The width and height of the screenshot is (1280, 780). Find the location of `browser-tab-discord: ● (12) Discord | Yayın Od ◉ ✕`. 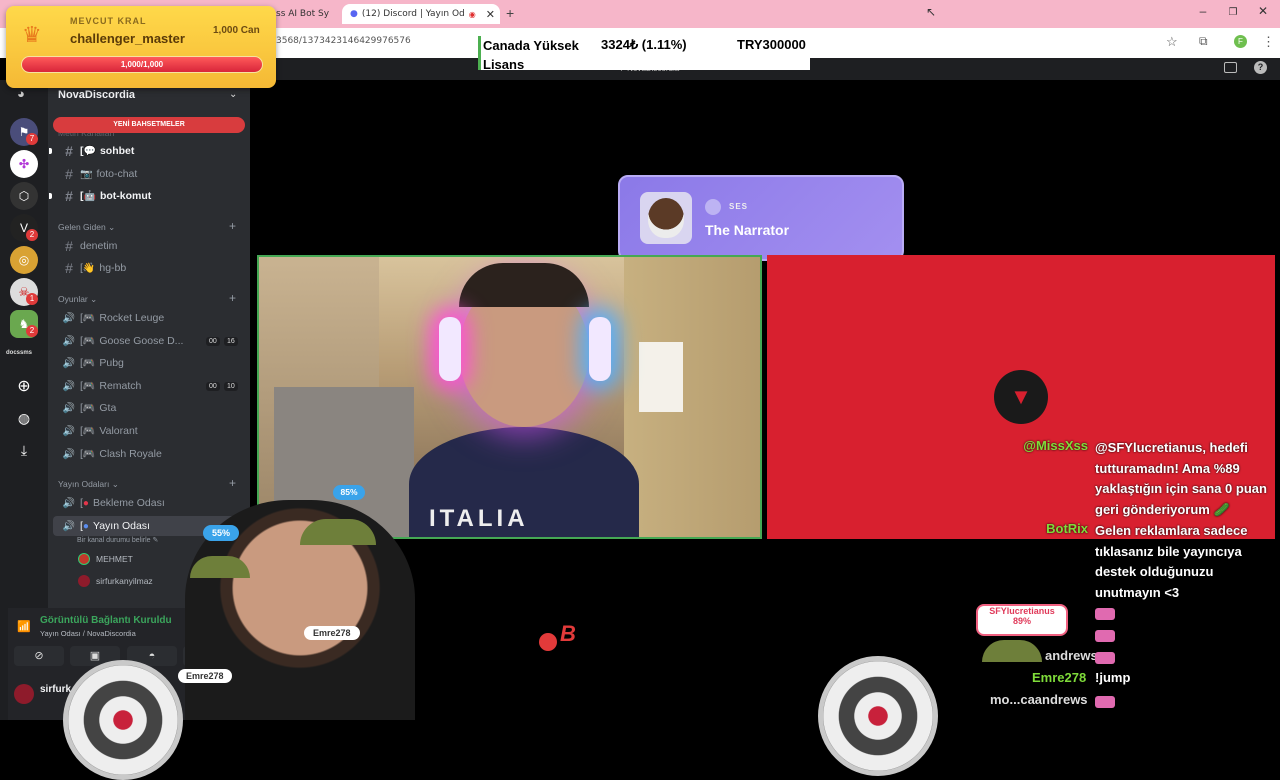

browser-tab-discord: ● (12) Discord | Yayın Od ◉ ✕ is located at coordinates (421, 14).